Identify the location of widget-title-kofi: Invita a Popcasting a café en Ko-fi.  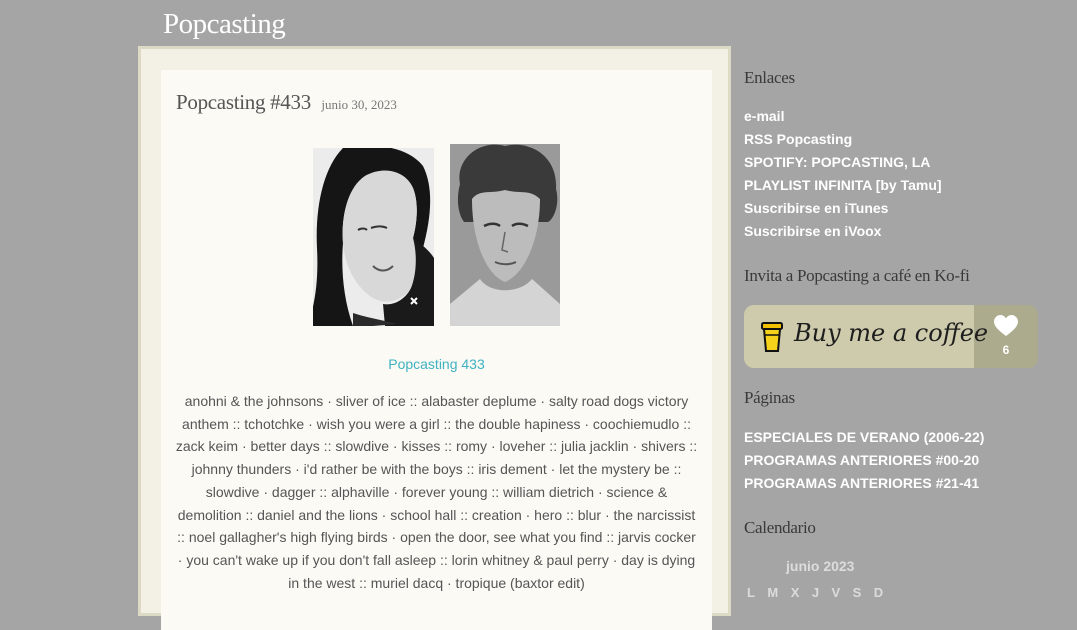
(857, 275).